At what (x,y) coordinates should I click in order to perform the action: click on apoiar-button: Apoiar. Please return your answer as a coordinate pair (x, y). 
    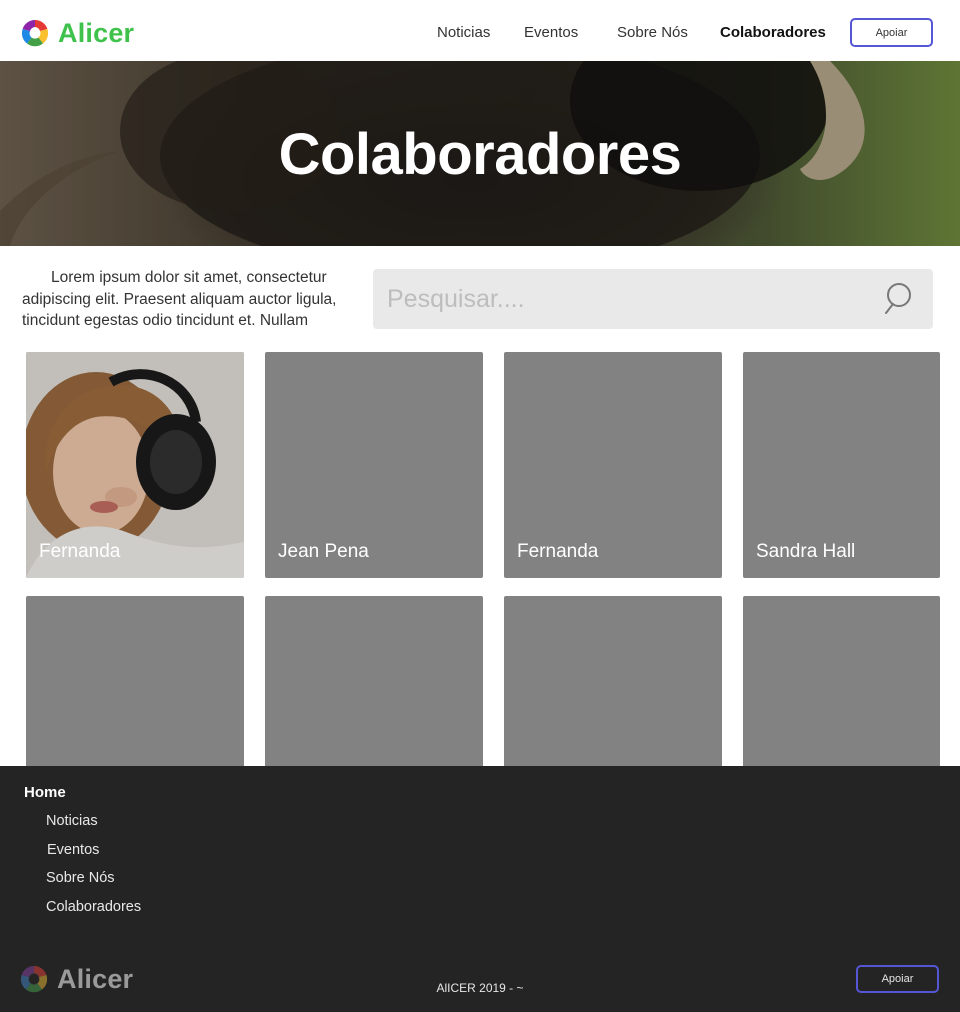
    Looking at the image, I should click on (891, 32).